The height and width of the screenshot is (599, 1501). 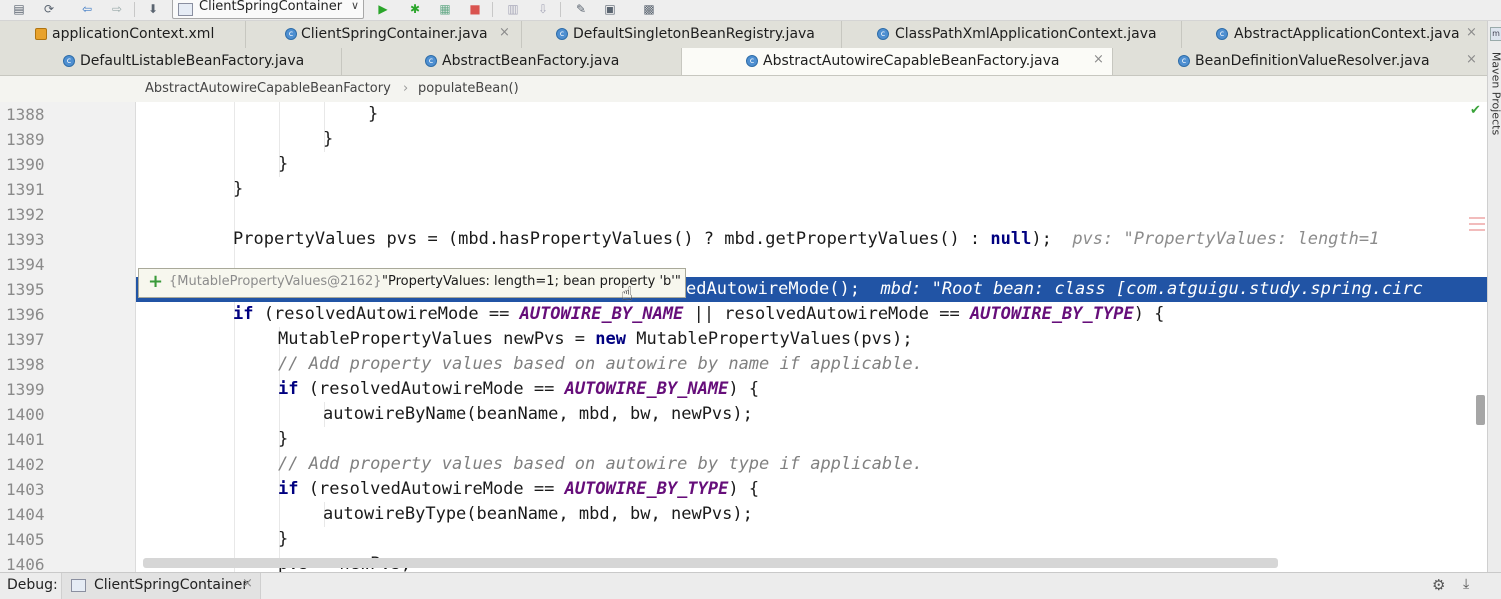 I want to click on code-line-1388: }, so click(x=373, y=114).